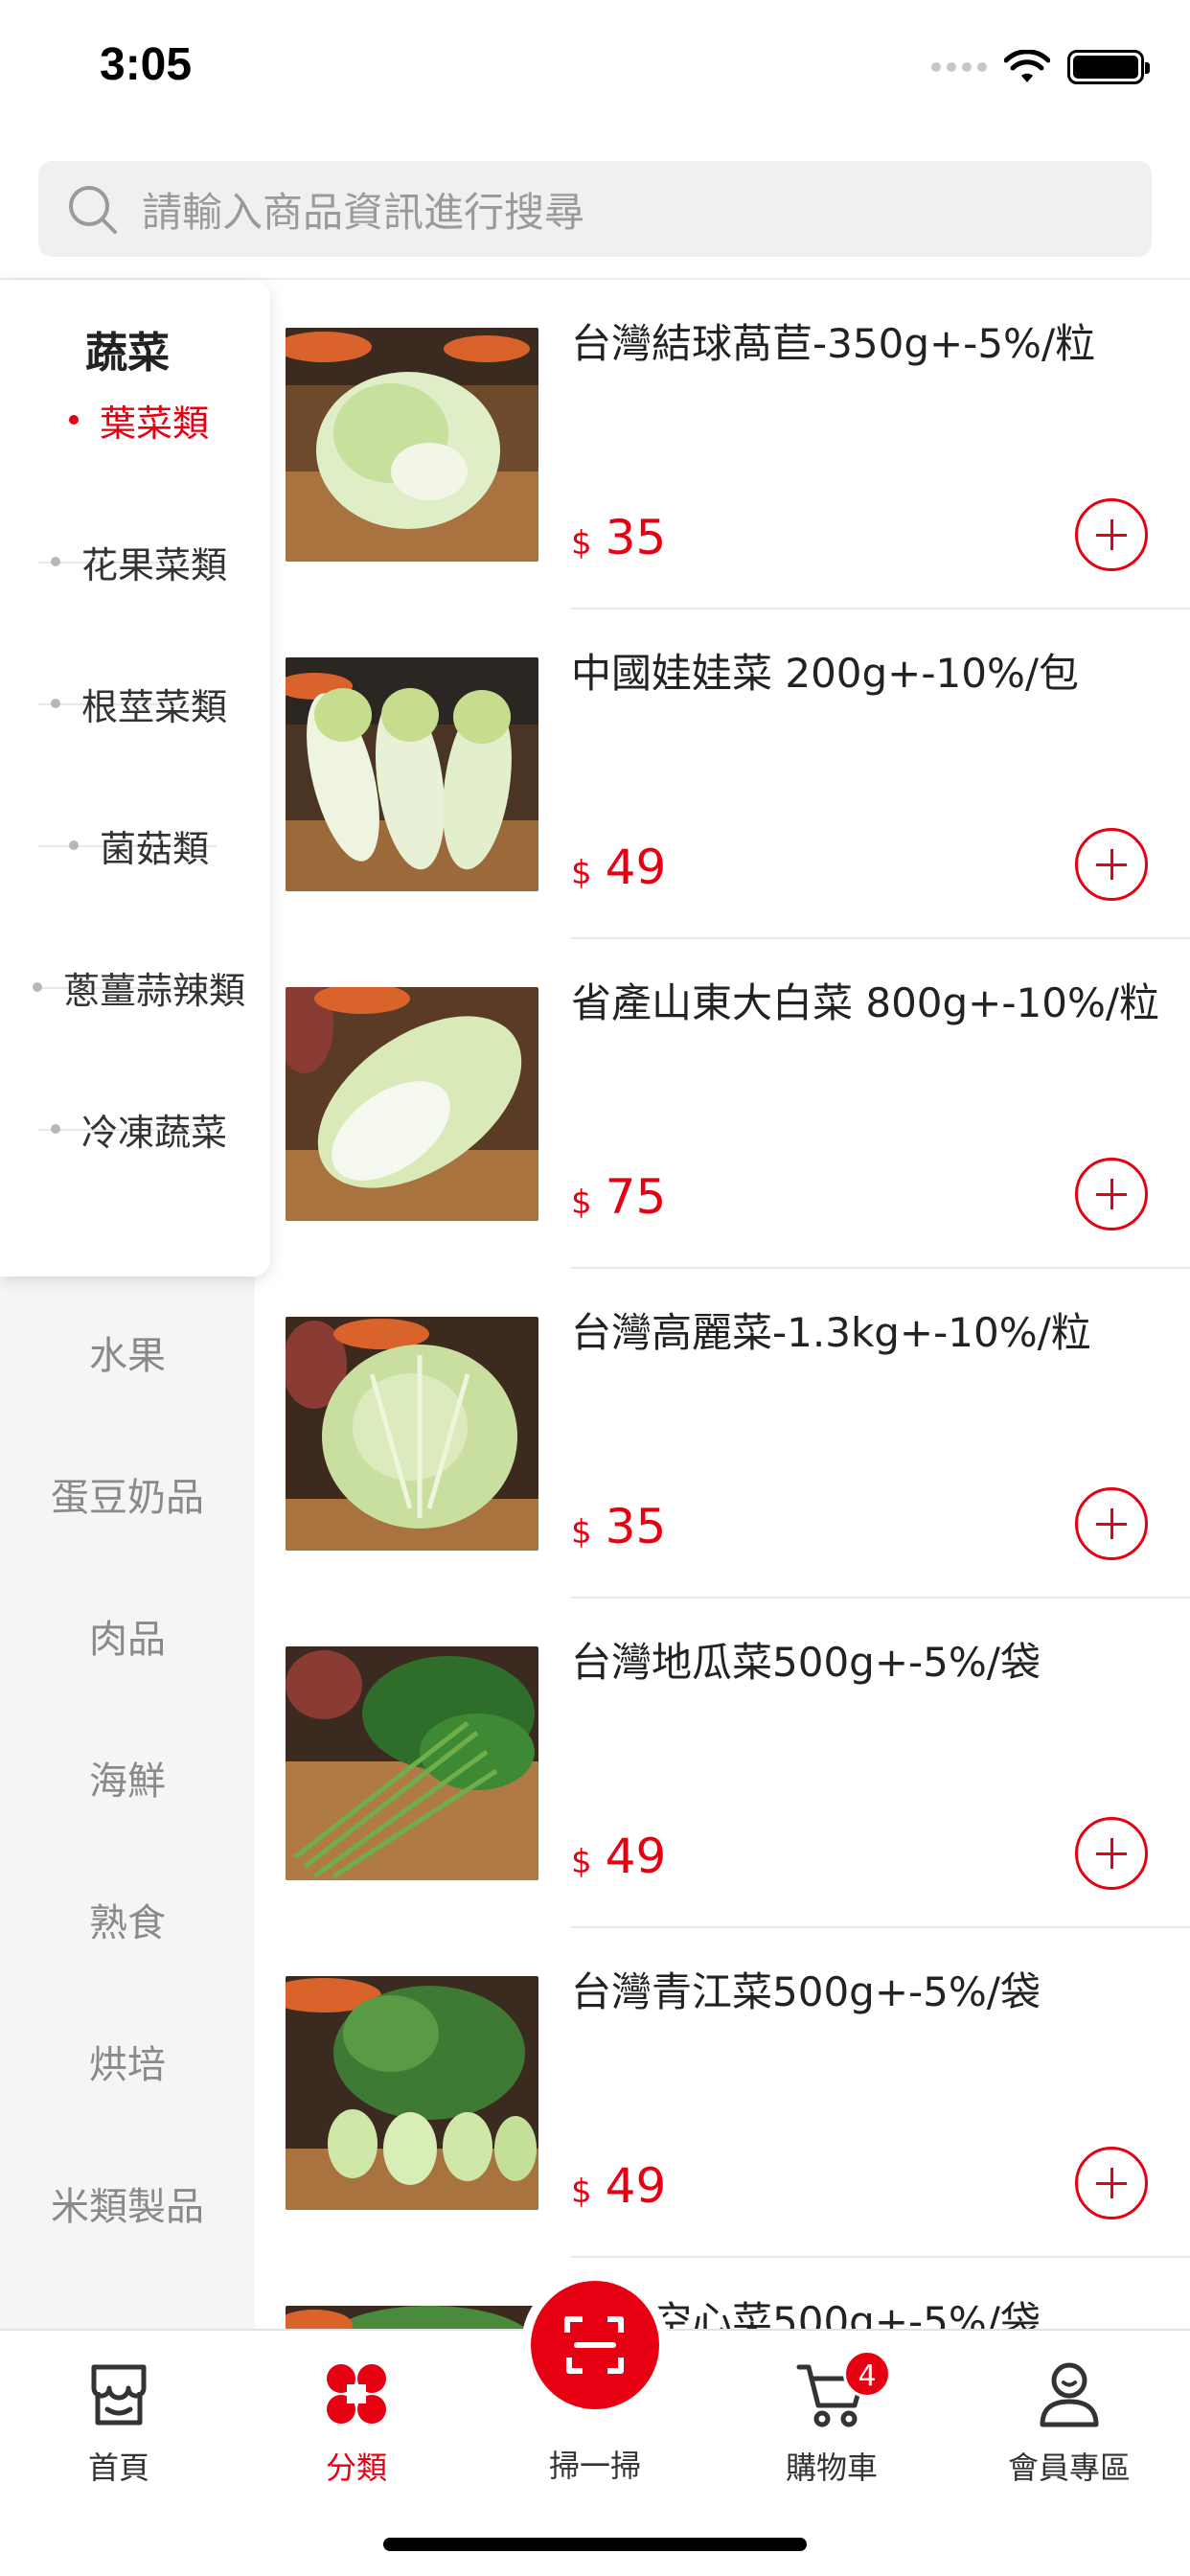 This screenshot has height=2576, width=1190. I want to click on status-icons, so click(1040, 67).